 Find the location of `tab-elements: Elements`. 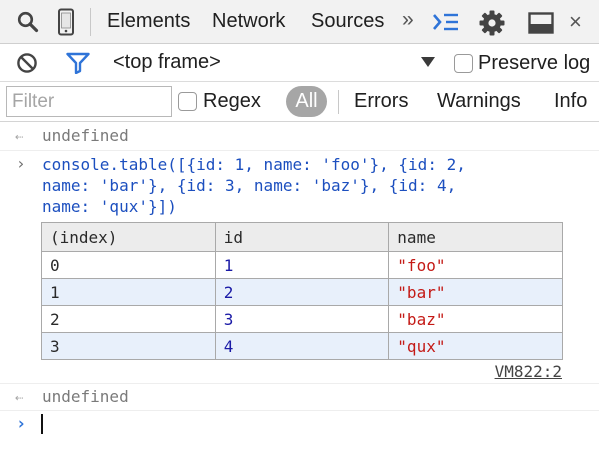

tab-elements: Elements is located at coordinates (148, 21).